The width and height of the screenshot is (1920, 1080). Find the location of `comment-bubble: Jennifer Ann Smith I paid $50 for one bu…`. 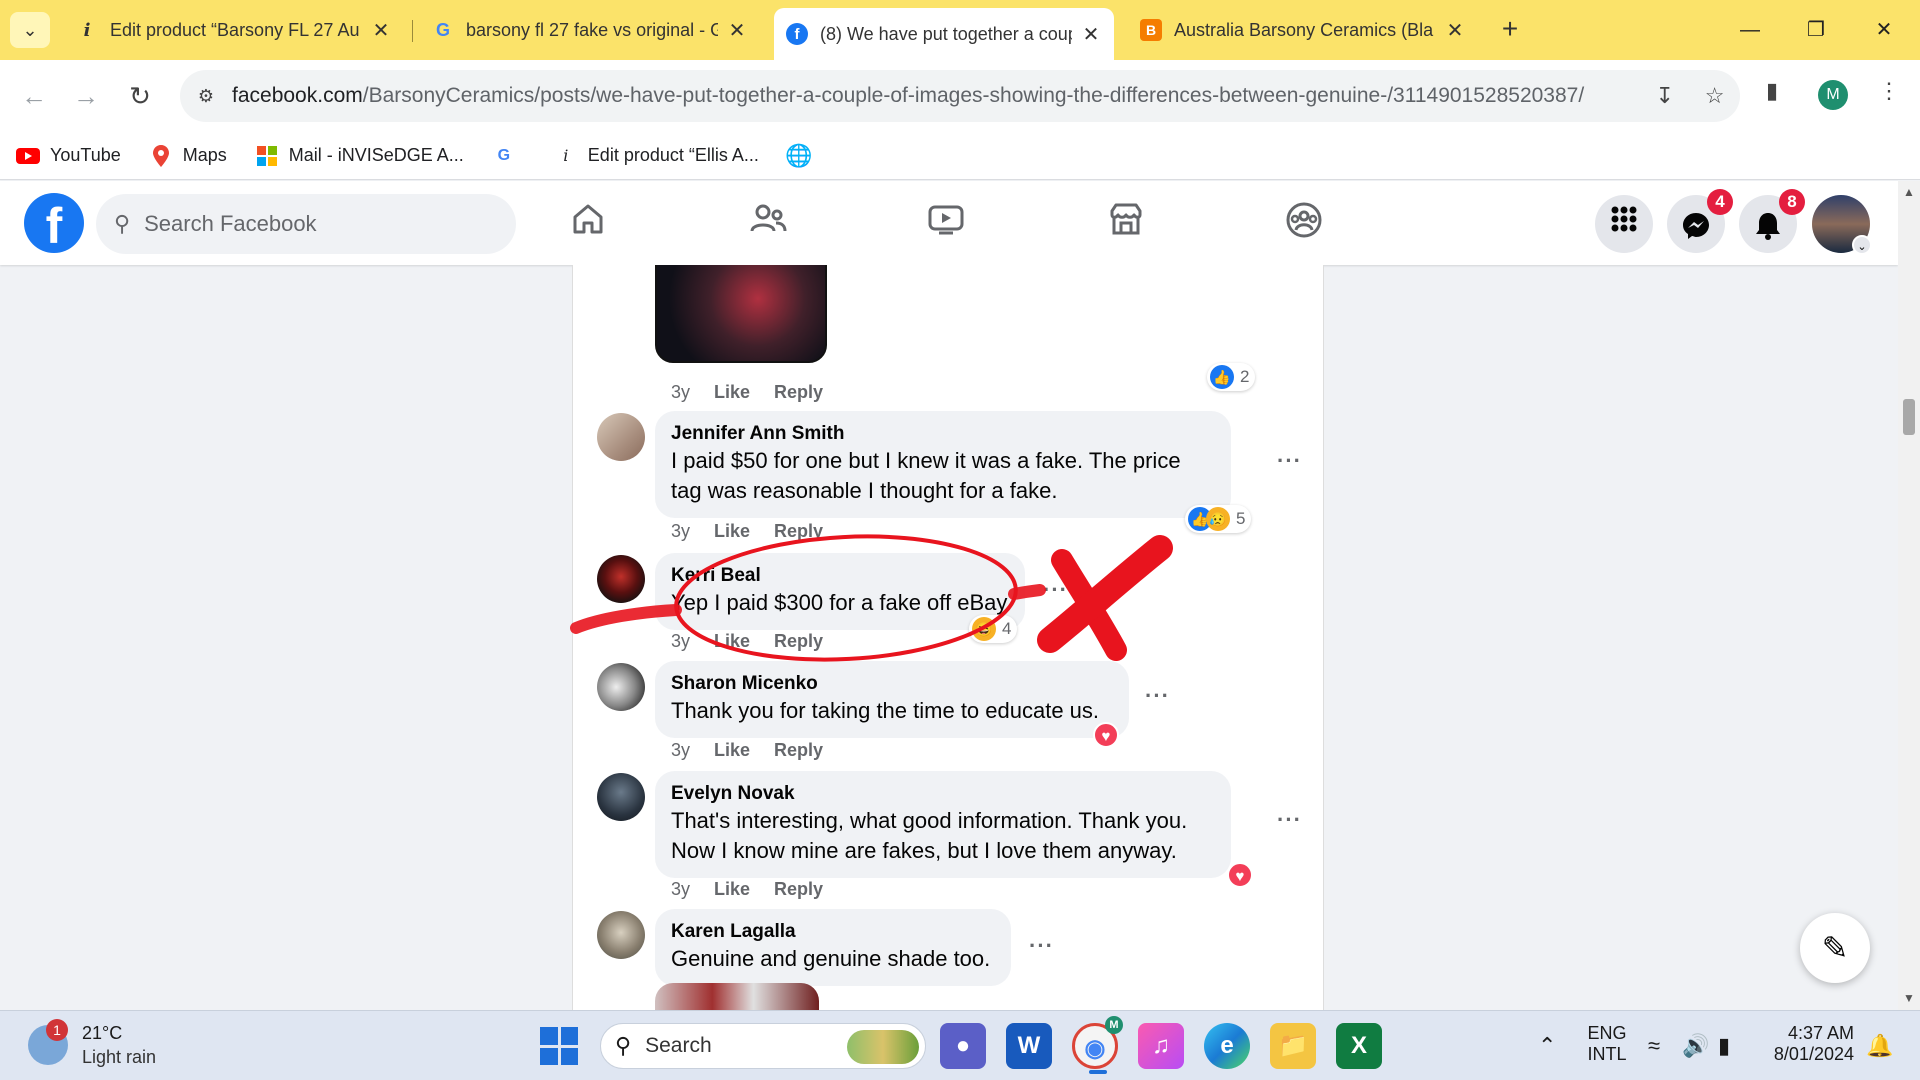

comment-bubble: Jennifer Ann Smith I paid $50 for one bu… is located at coordinates (943, 464).